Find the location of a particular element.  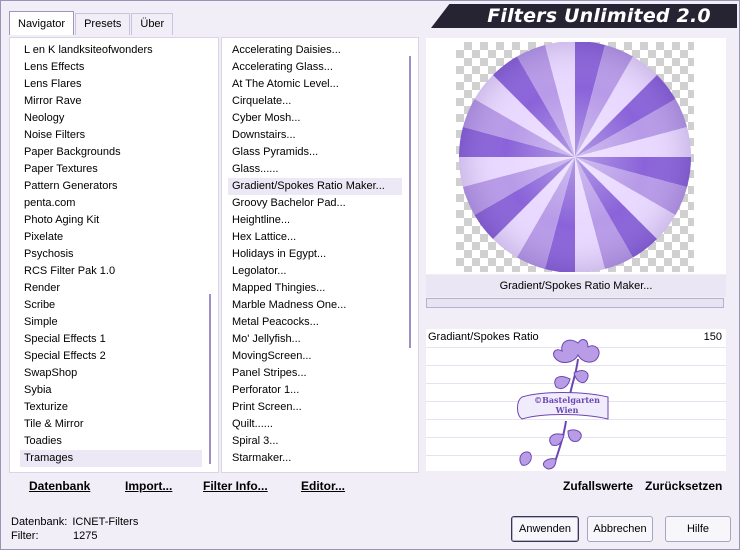

apply-button: Anwenden is located at coordinates (545, 529).